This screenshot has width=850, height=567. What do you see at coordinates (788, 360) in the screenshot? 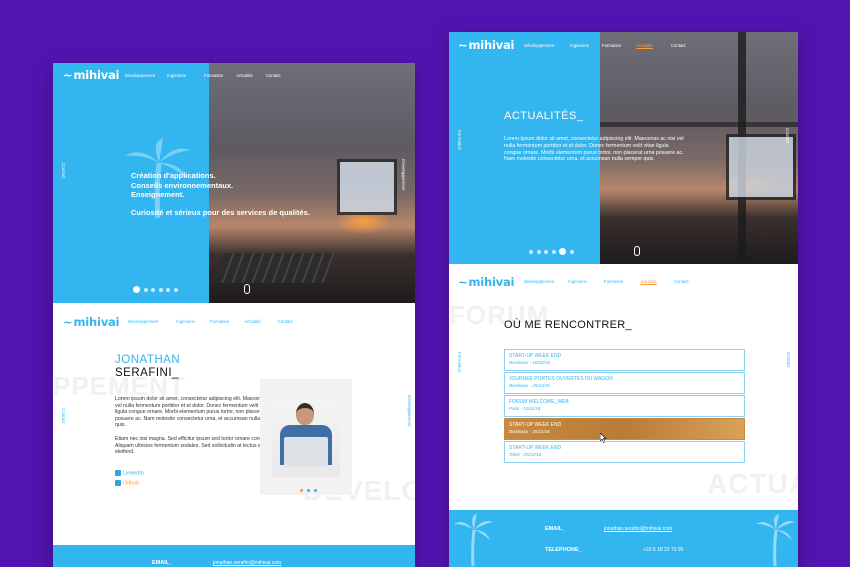
I see `meet-side-contact: Contact` at bounding box center [788, 360].